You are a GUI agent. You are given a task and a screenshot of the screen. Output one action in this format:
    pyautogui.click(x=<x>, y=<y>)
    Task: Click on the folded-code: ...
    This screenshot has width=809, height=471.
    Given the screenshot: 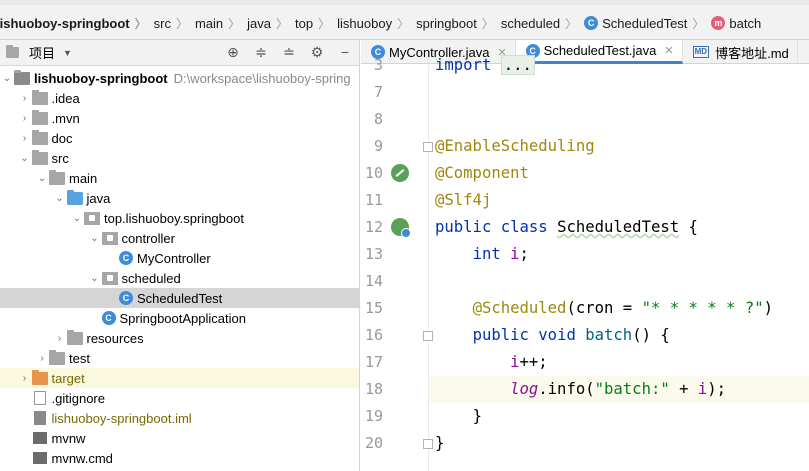 What is the action you would take?
    pyautogui.click(x=517, y=65)
    